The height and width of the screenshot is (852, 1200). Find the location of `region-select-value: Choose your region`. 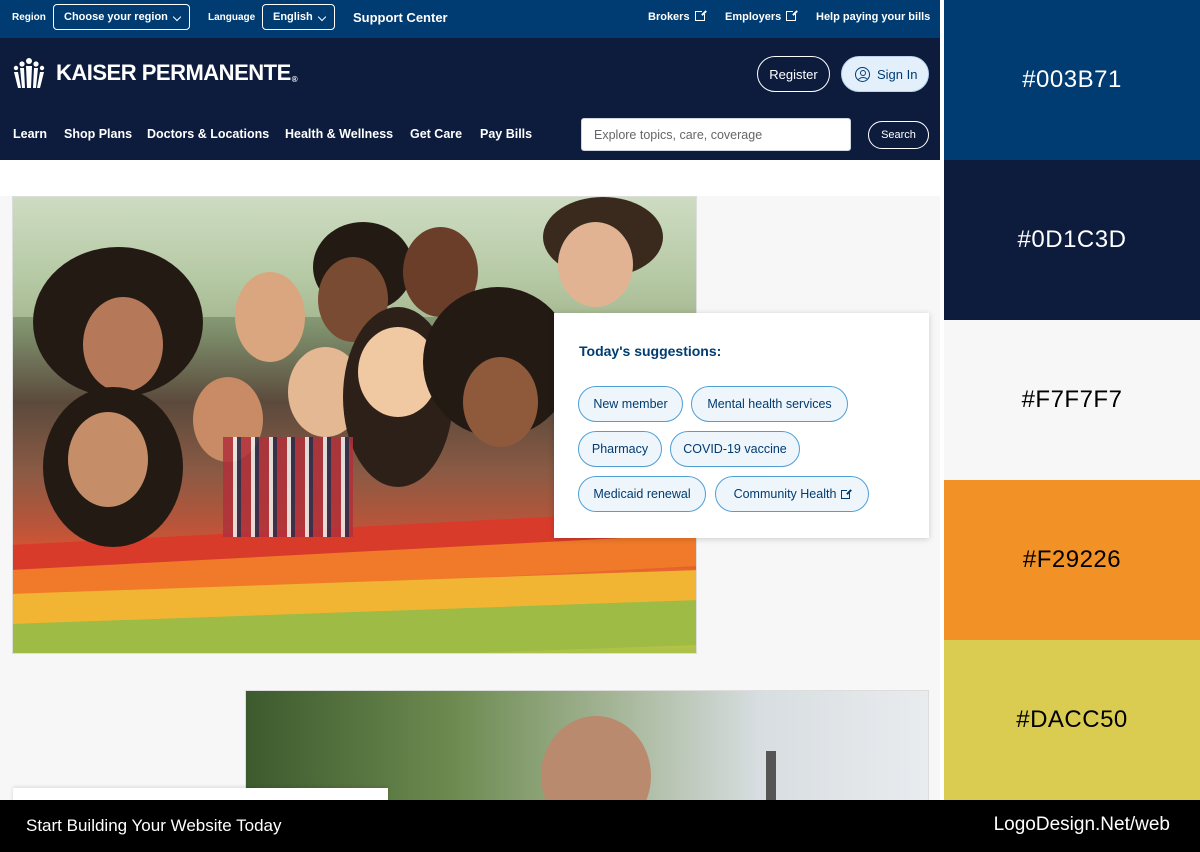

region-select-value: Choose your region is located at coordinates (116, 17).